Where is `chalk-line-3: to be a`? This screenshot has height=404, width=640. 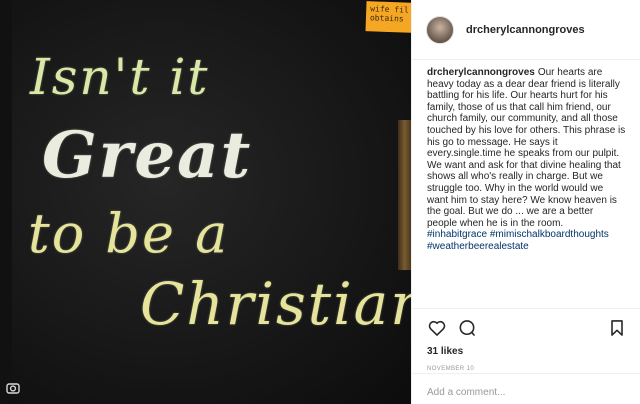 chalk-line-3: to be a is located at coordinates (129, 233).